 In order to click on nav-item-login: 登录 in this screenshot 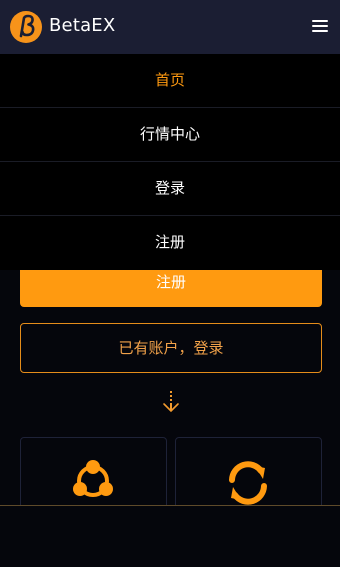, I will do `click(170, 189)`.